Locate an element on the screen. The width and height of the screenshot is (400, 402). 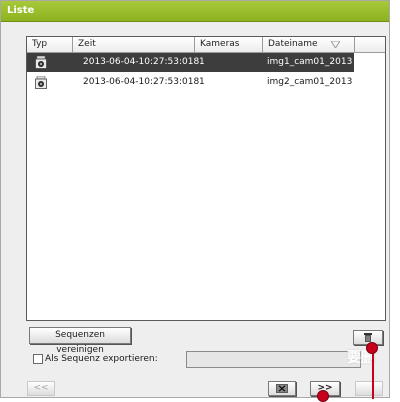
export-path-field is located at coordinates (273, 359).